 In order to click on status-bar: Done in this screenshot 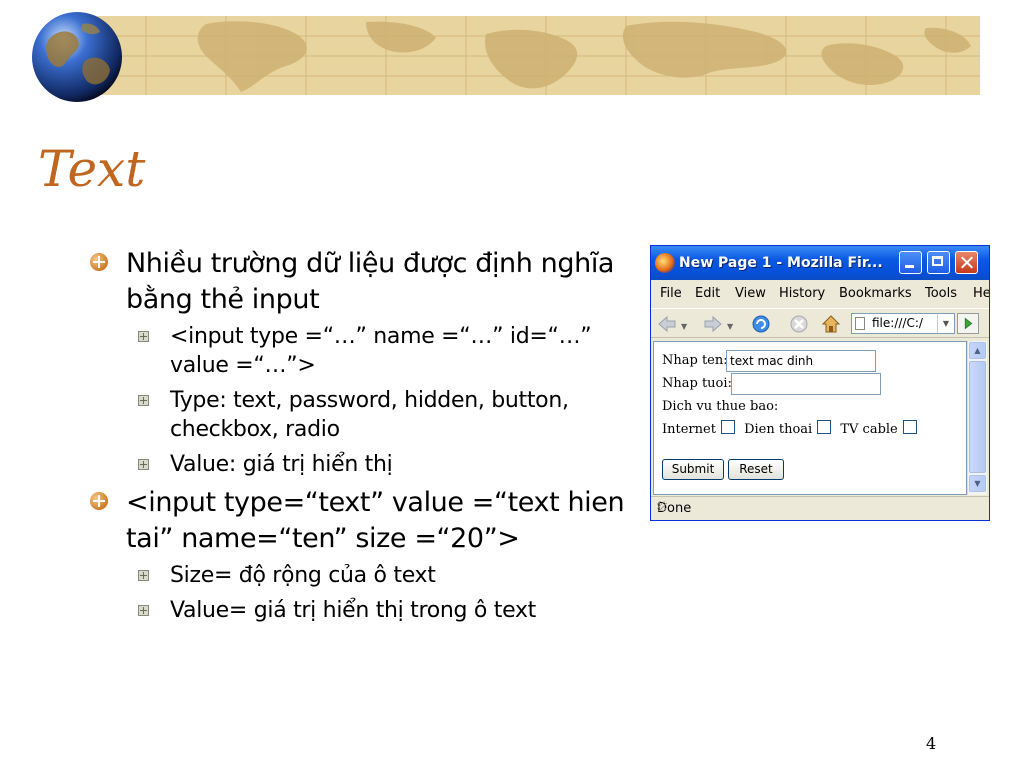, I will do `click(820, 508)`.